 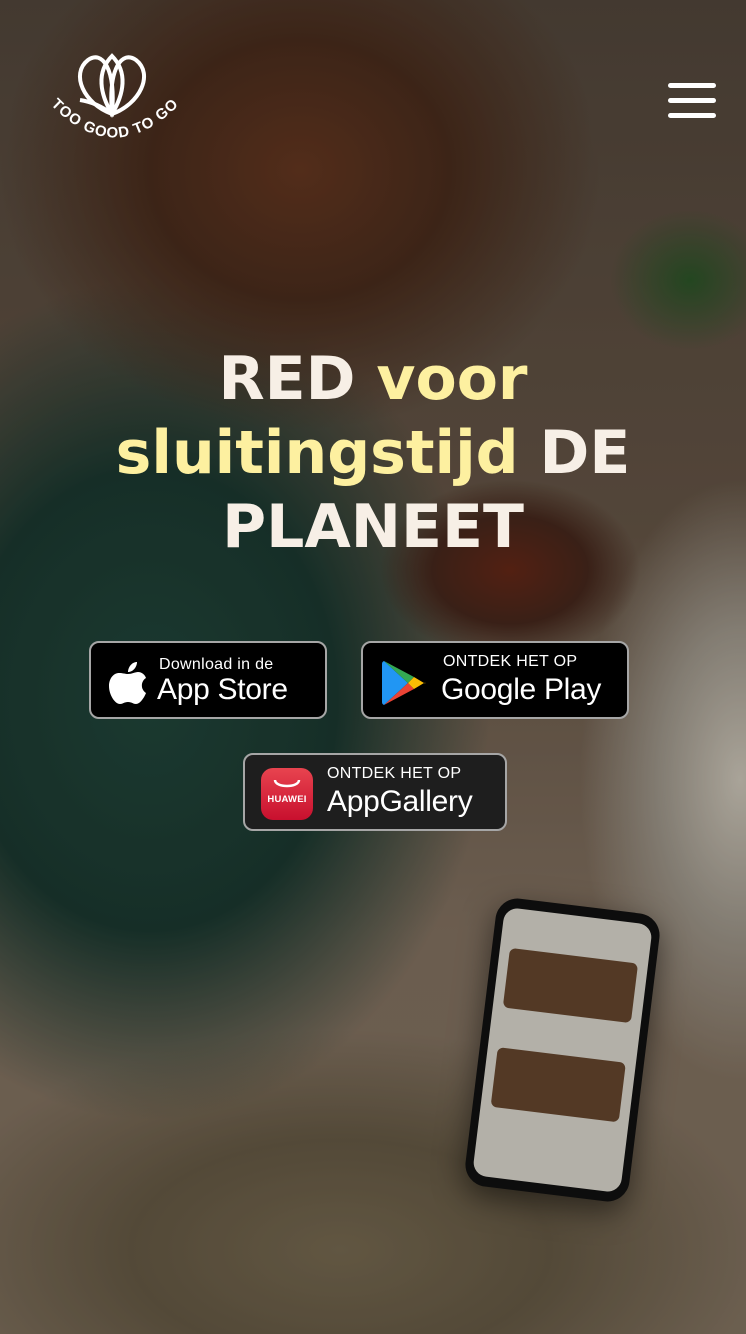 What do you see at coordinates (510, 661) in the screenshot?
I see `google-play-small-label: ONTDEK HET OP` at bounding box center [510, 661].